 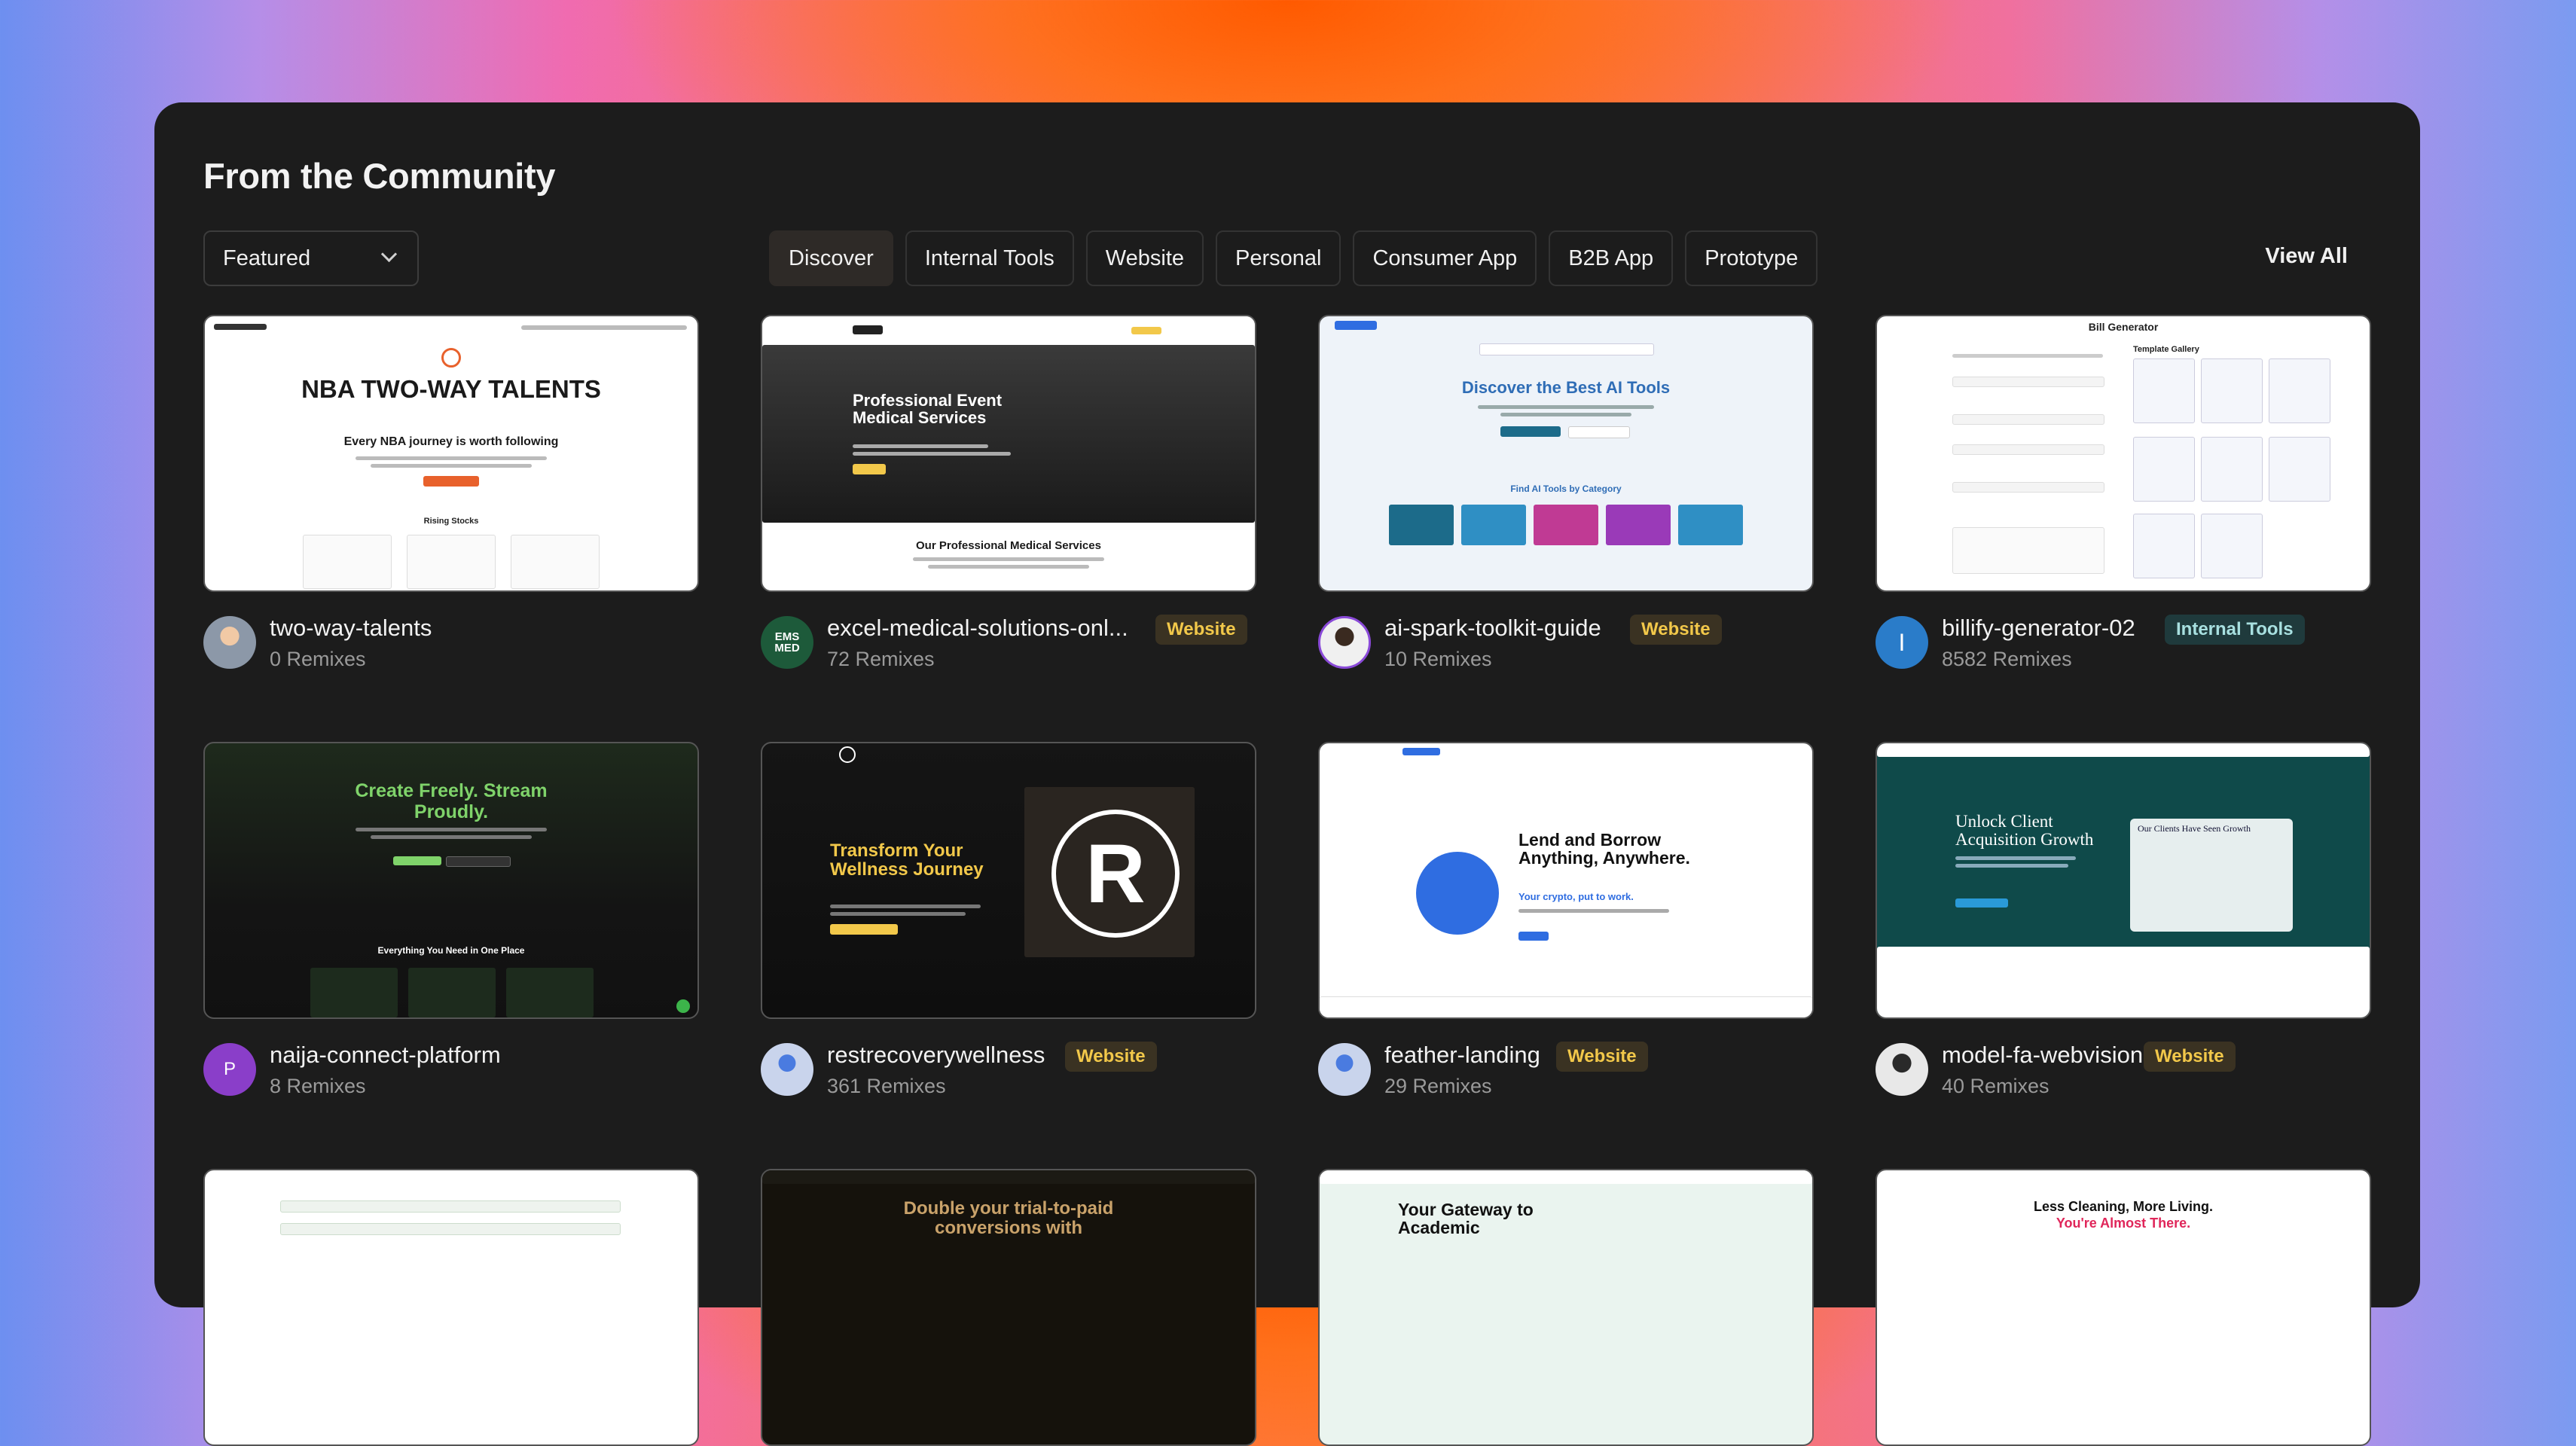 I want to click on remix-count: 40 Remixes, so click(x=1996, y=1086).